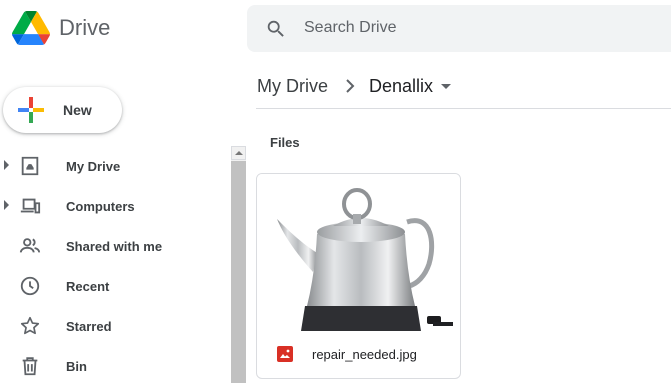  Describe the element at coordinates (238, 272) in the screenshot. I see `scrollbar-thumb` at that location.